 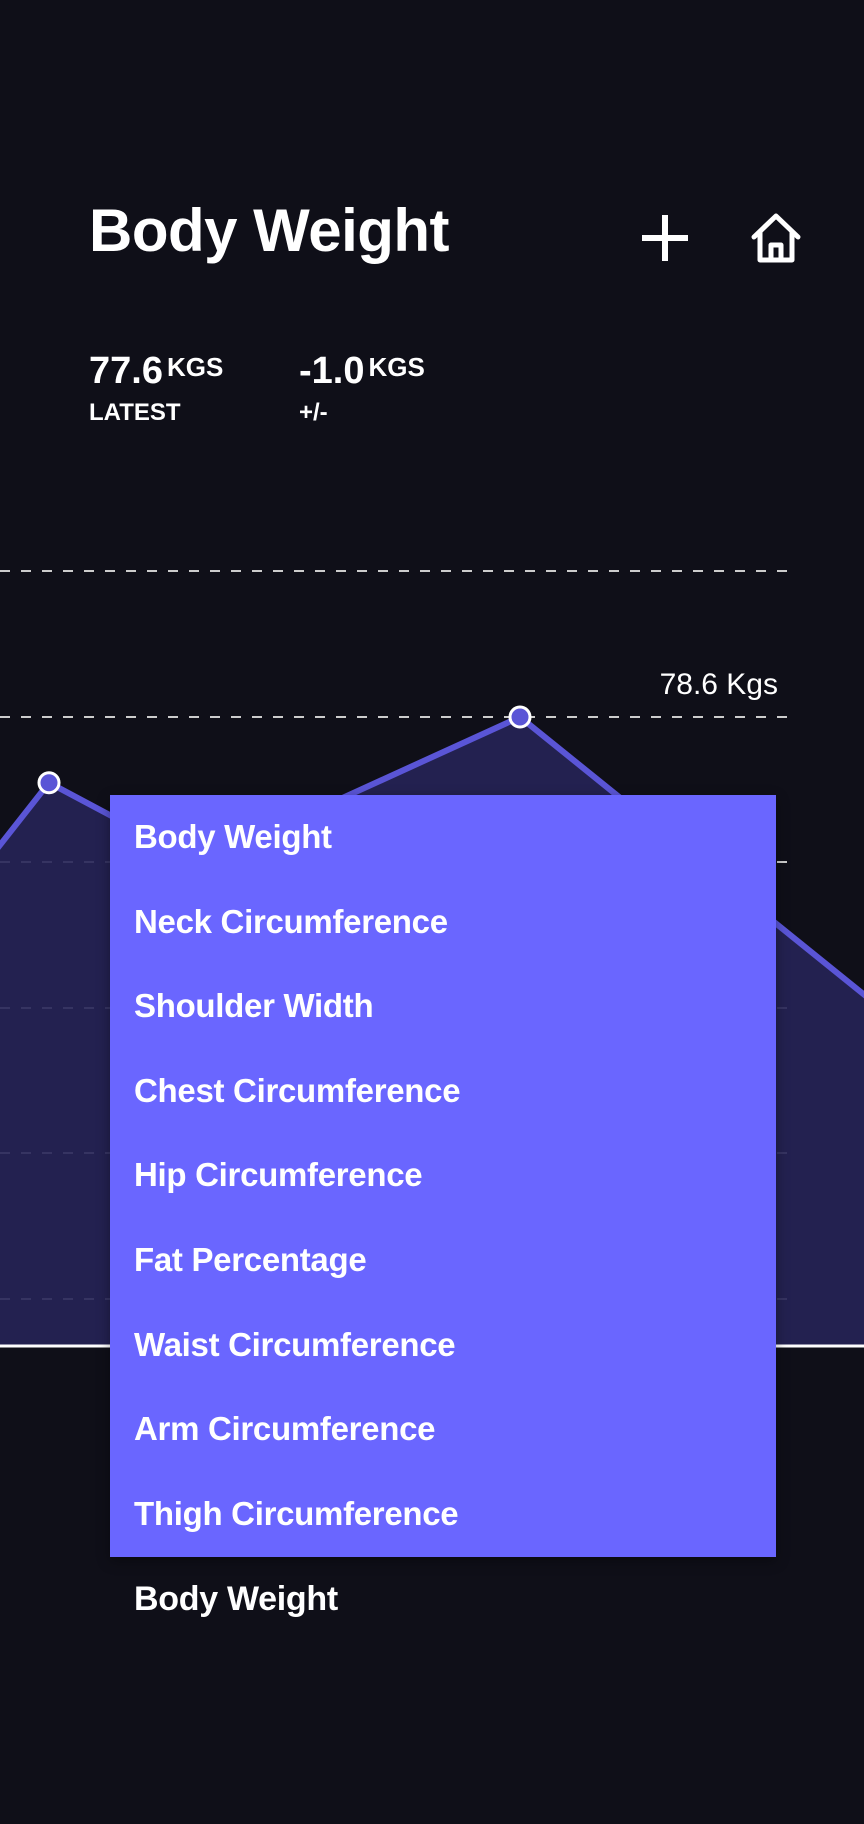 I want to click on change-value: -1.0, so click(x=332, y=371).